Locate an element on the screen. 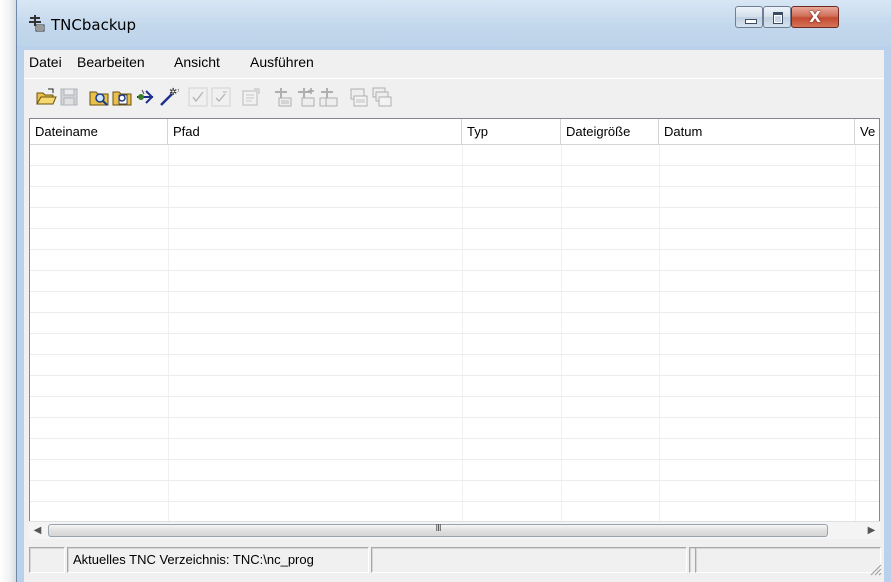  open-folder-icon is located at coordinates (46, 96).